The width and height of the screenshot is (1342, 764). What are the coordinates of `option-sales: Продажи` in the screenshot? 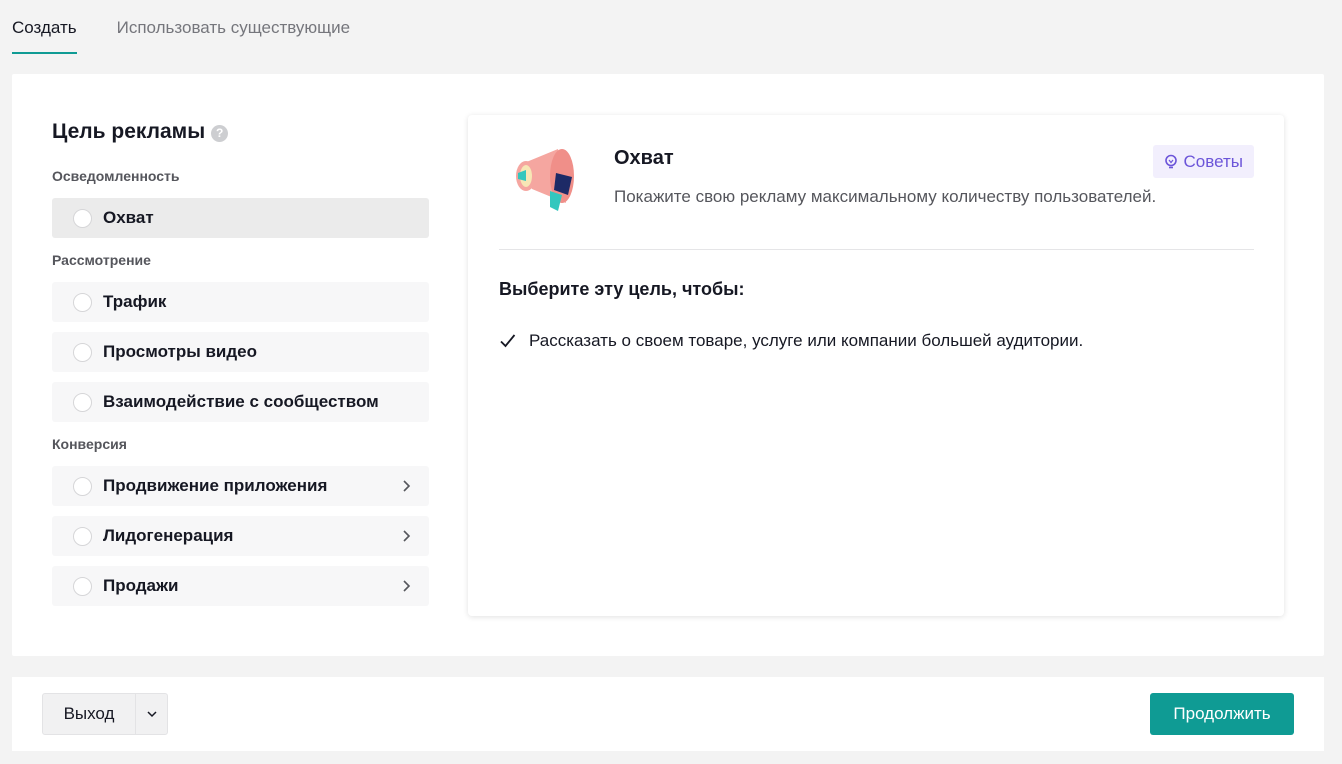 It's located at (240, 586).